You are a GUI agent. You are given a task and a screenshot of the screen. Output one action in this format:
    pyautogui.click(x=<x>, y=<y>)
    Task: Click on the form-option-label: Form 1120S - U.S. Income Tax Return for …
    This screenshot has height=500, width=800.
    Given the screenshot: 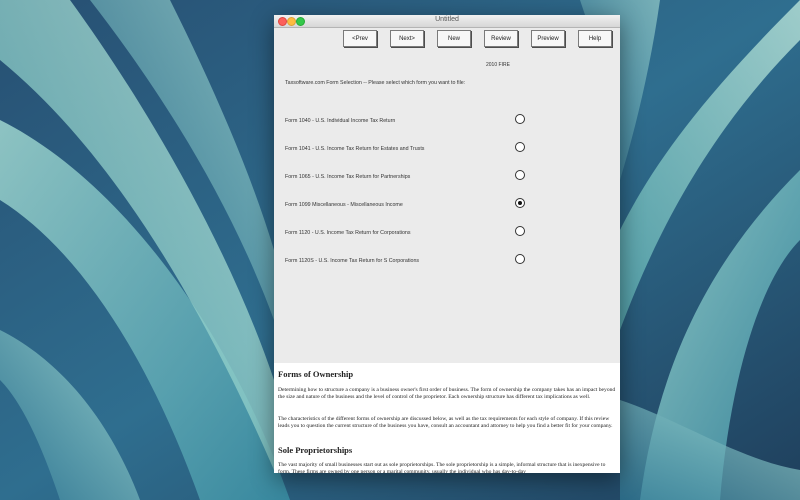 What is the action you would take?
    pyautogui.click(x=352, y=261)
    